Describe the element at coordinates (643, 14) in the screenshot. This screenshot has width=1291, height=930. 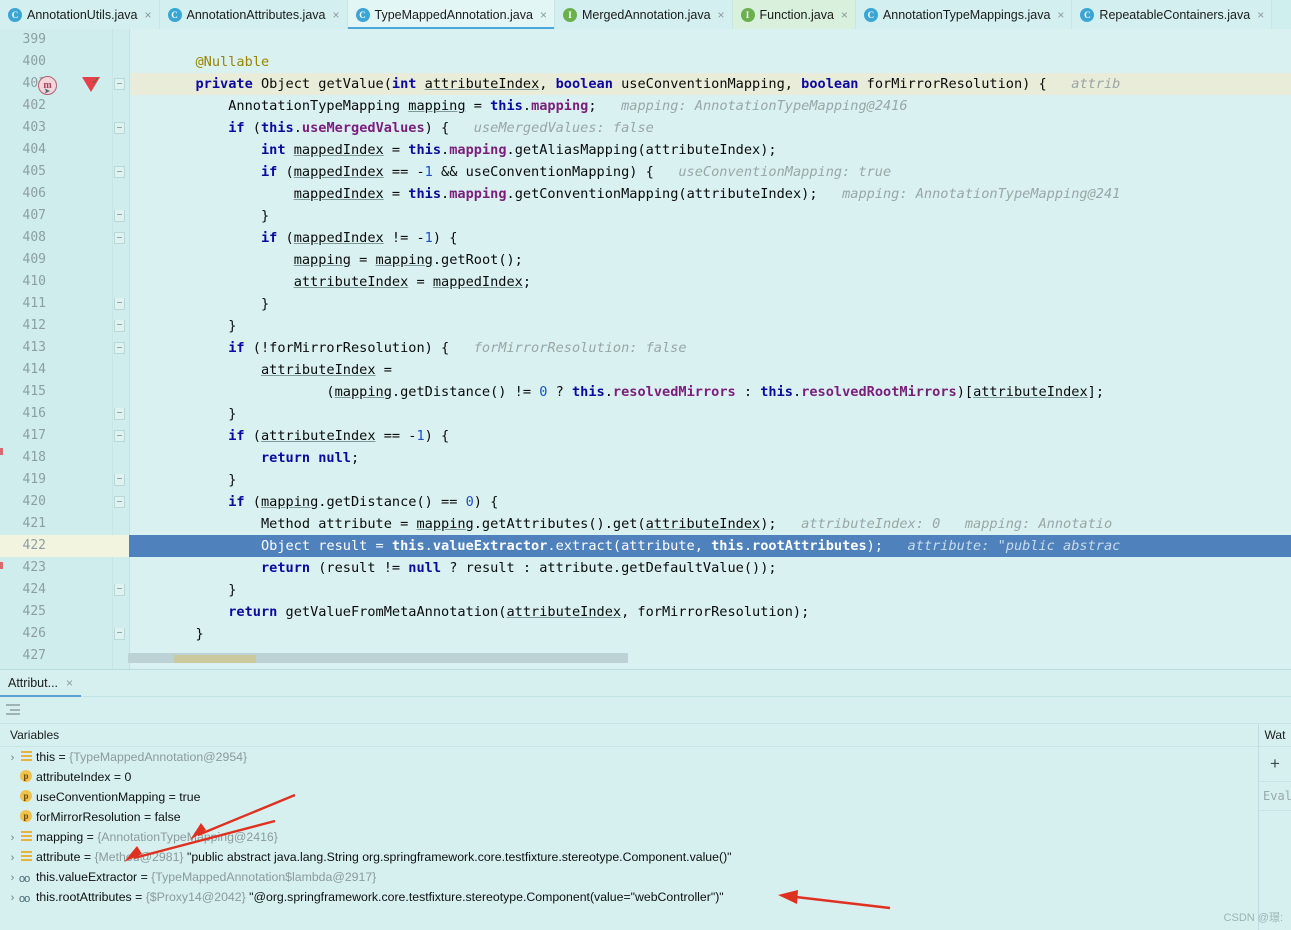
I see `editor-tab-mergedannotation: I MergedAnnotation.java ×` at that location.